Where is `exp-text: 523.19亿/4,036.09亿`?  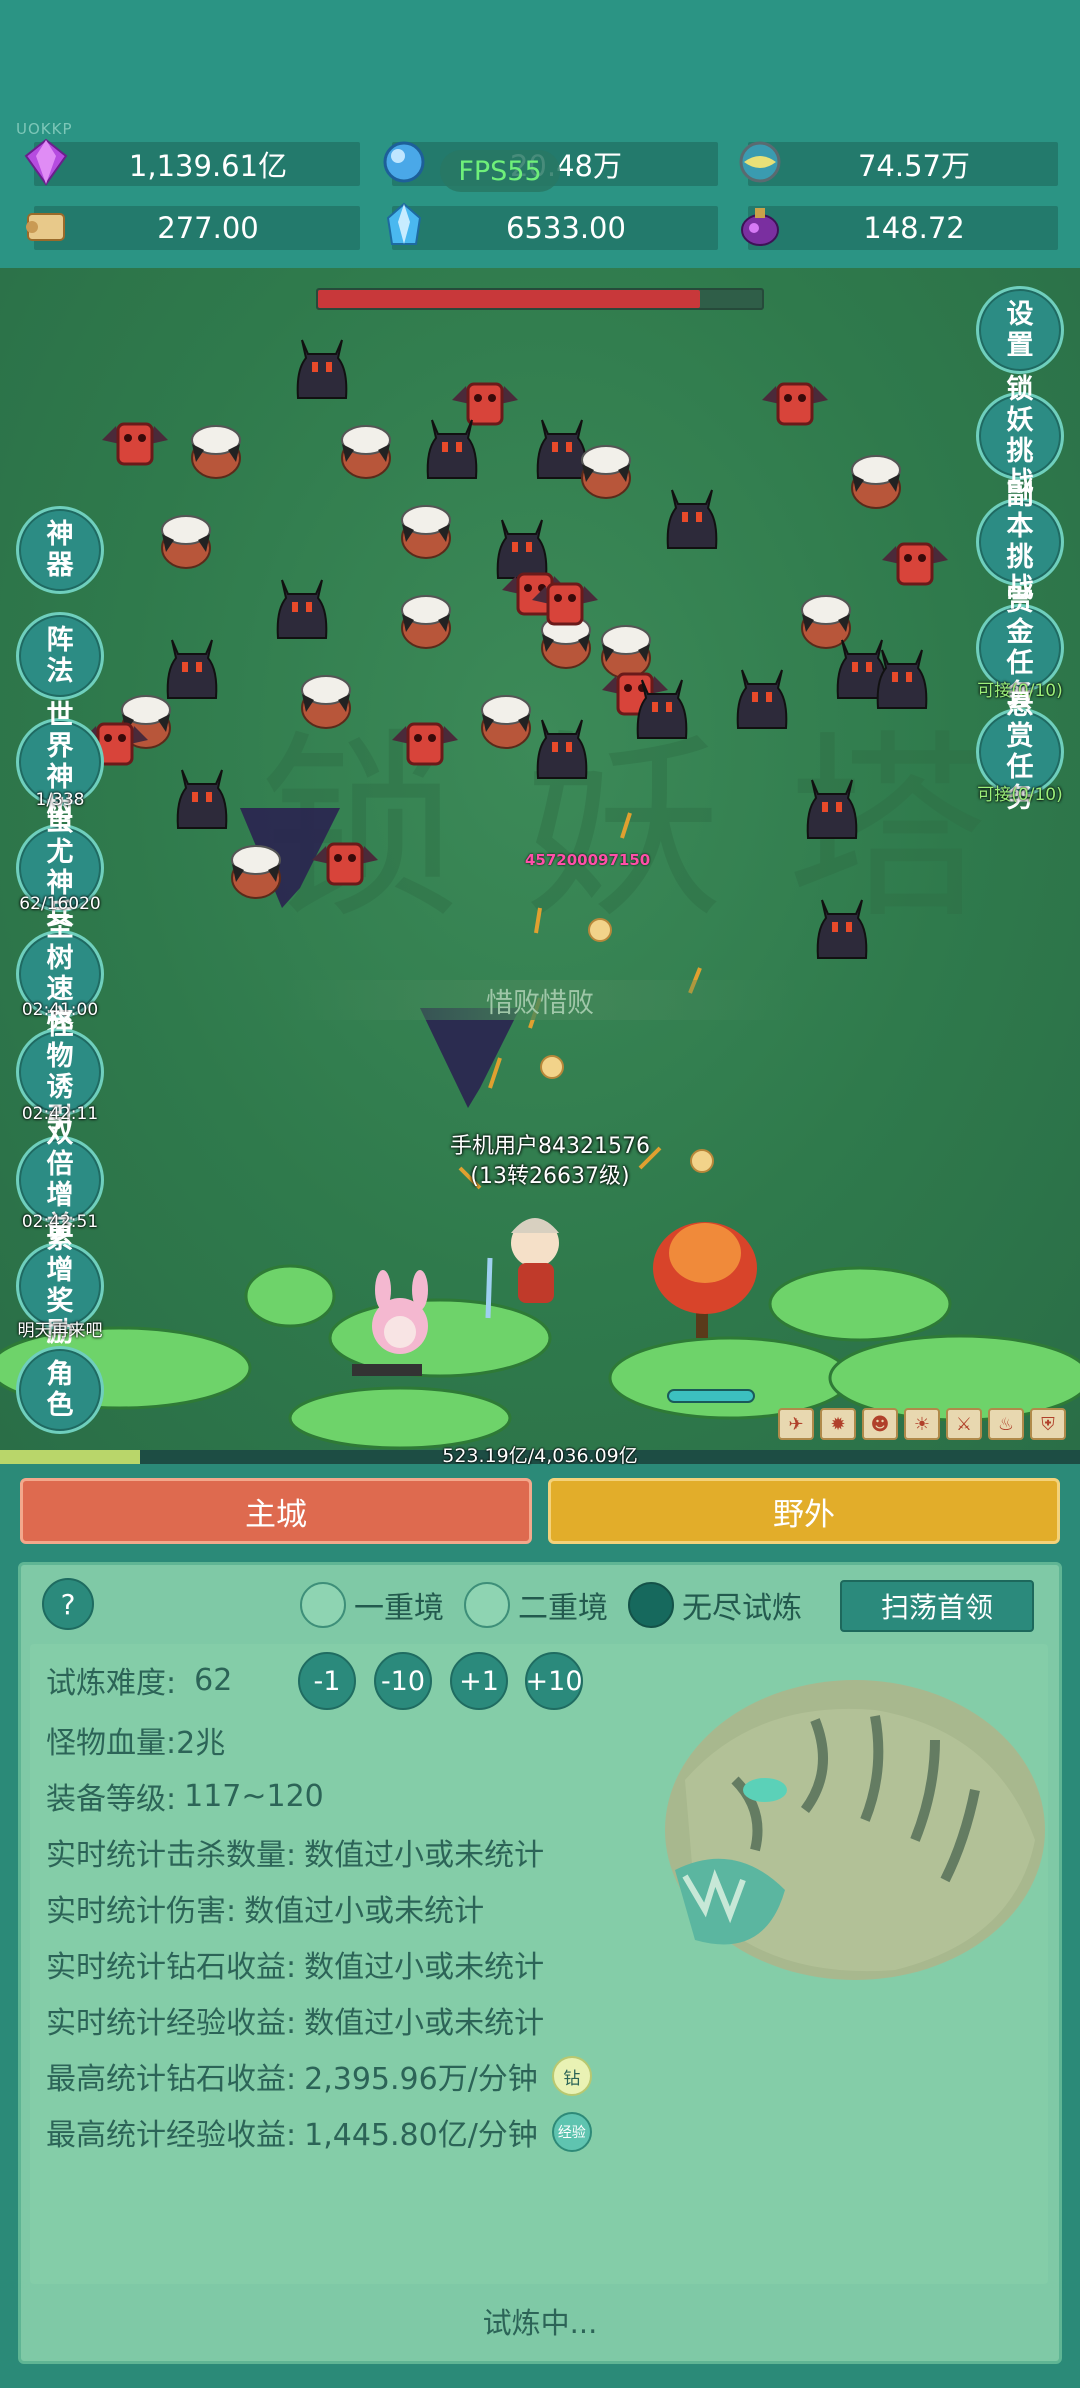 exp-text: 523.19亿/4,036.09亿 is located at coordinates (540, 1456).